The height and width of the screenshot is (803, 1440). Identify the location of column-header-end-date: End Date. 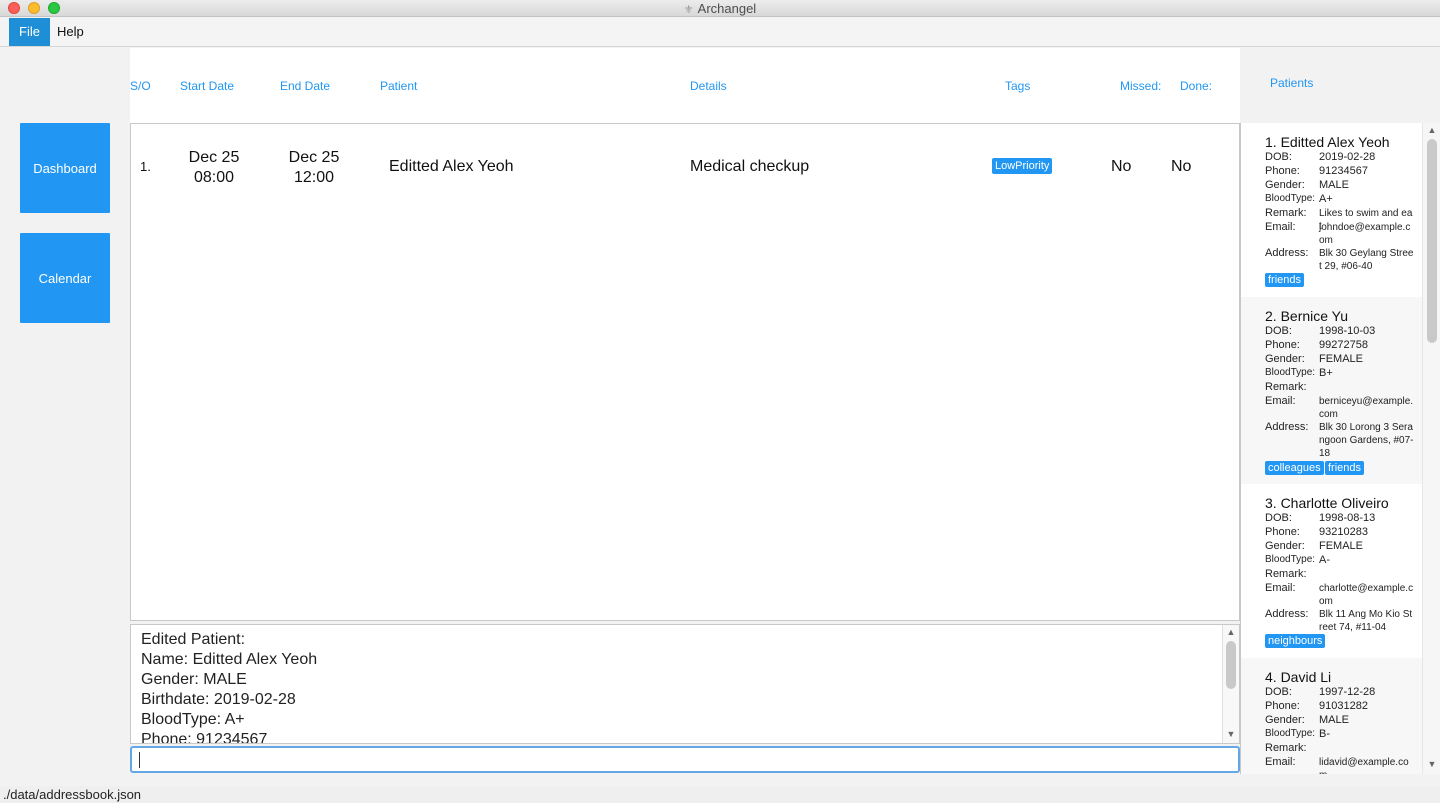
(305, 86).